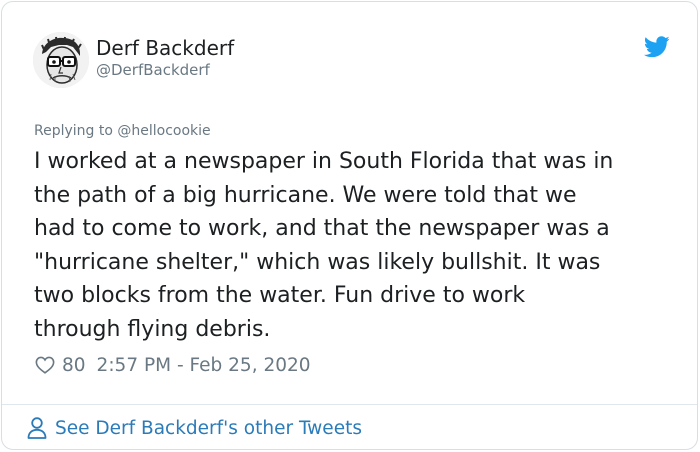 This screenshot has height=452, width=700. I want to click on tweet-meta: 80 2:57 PM - Feb 25, 2020, so click(172, 365).